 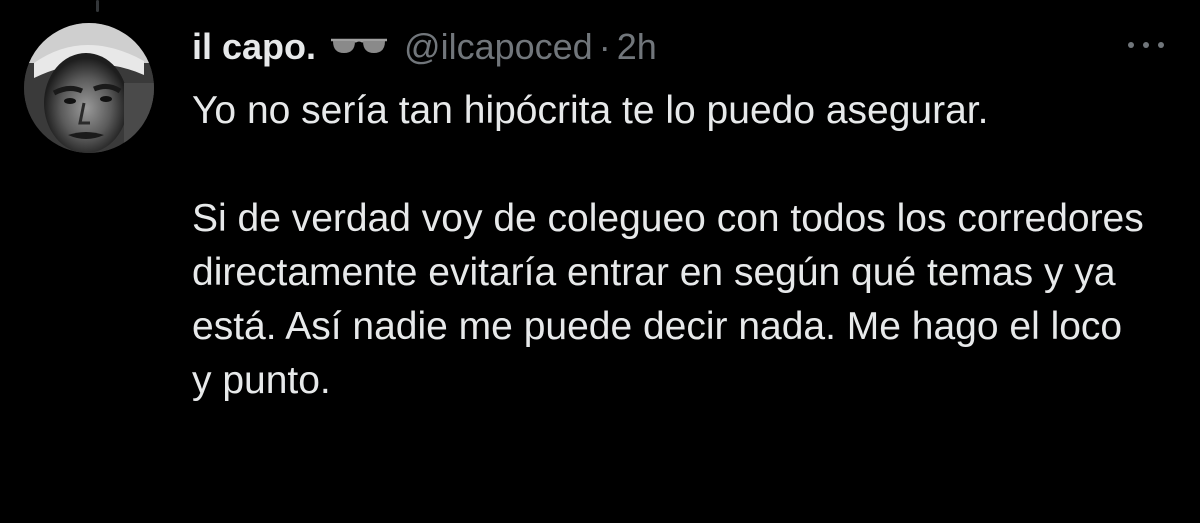 What do you see at coordinates (97, 6) in the screenshot?
I see `thread-connector-line` at bounding box center [97, 6].